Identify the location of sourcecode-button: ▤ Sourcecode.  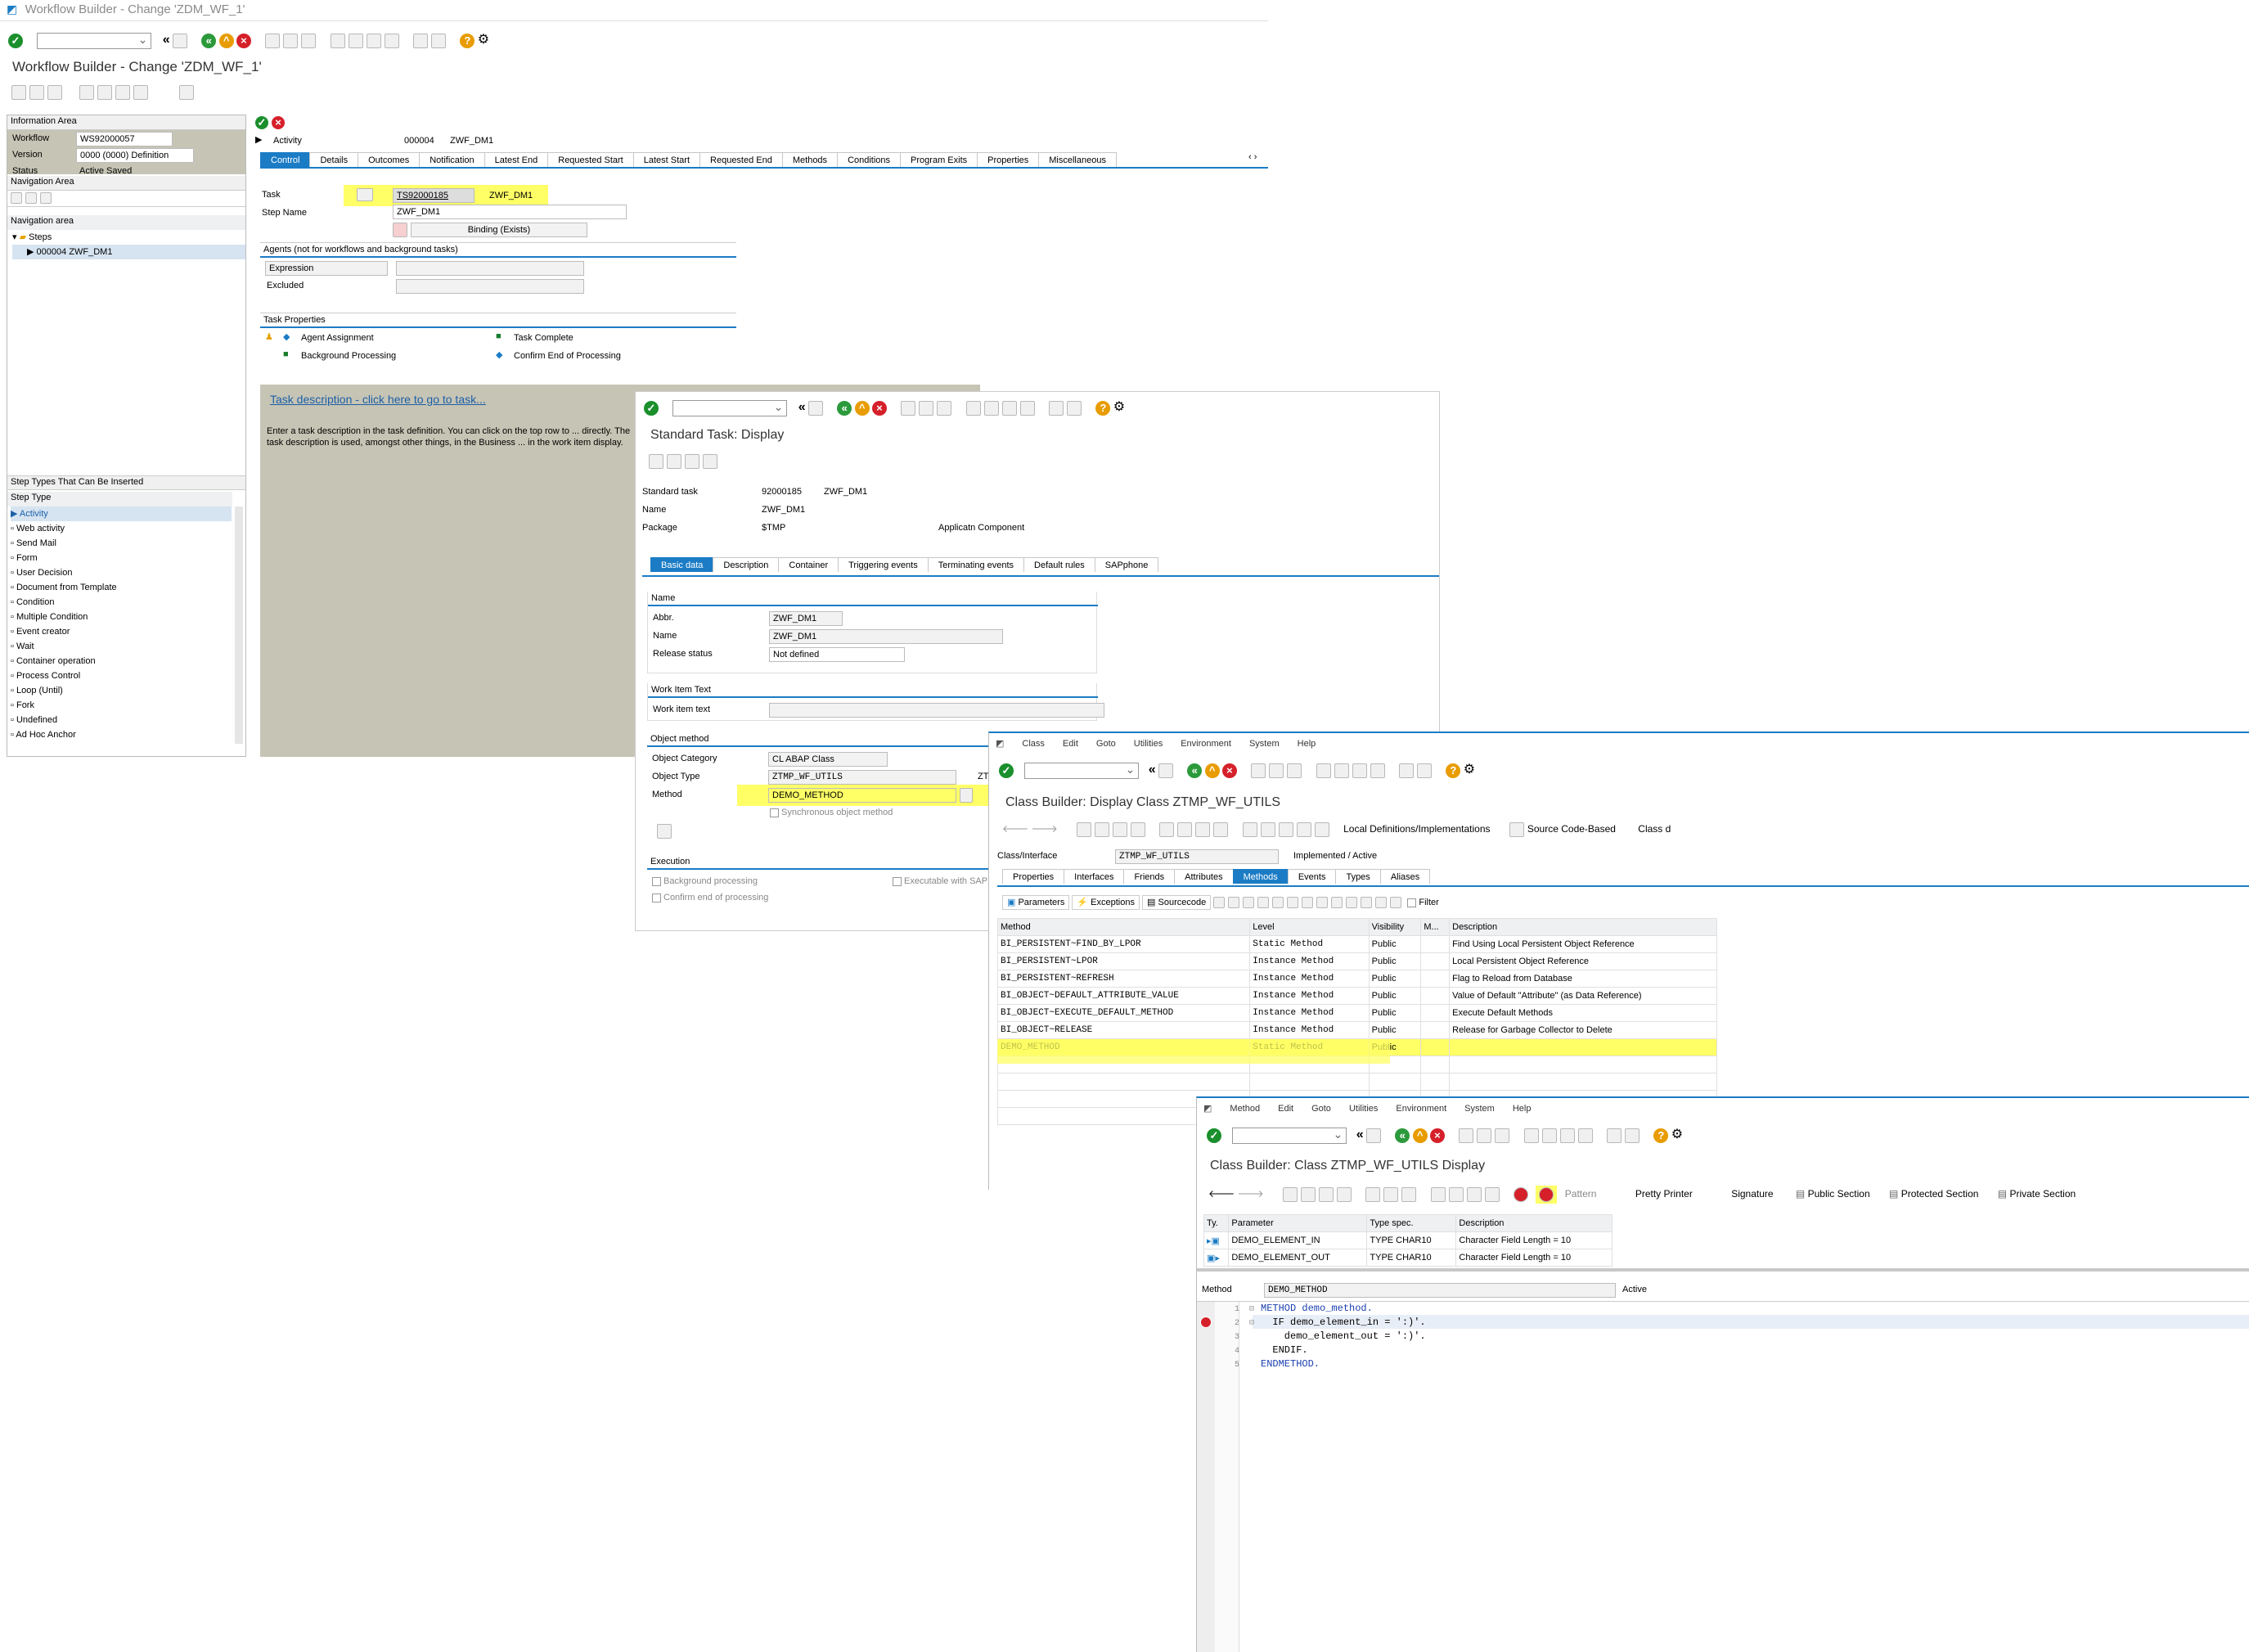
(1177, 902).